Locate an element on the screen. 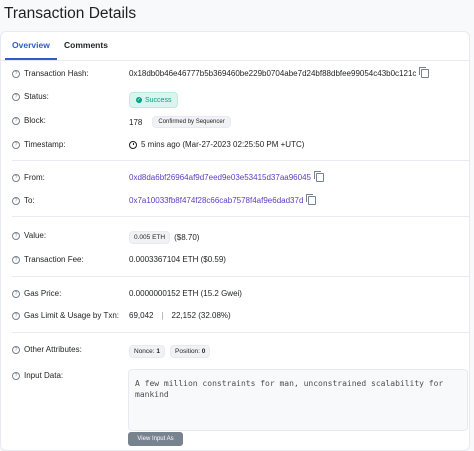  gas-limit-label: Gas Limit & Usage by Txn: is located at coordinates (71, 315).